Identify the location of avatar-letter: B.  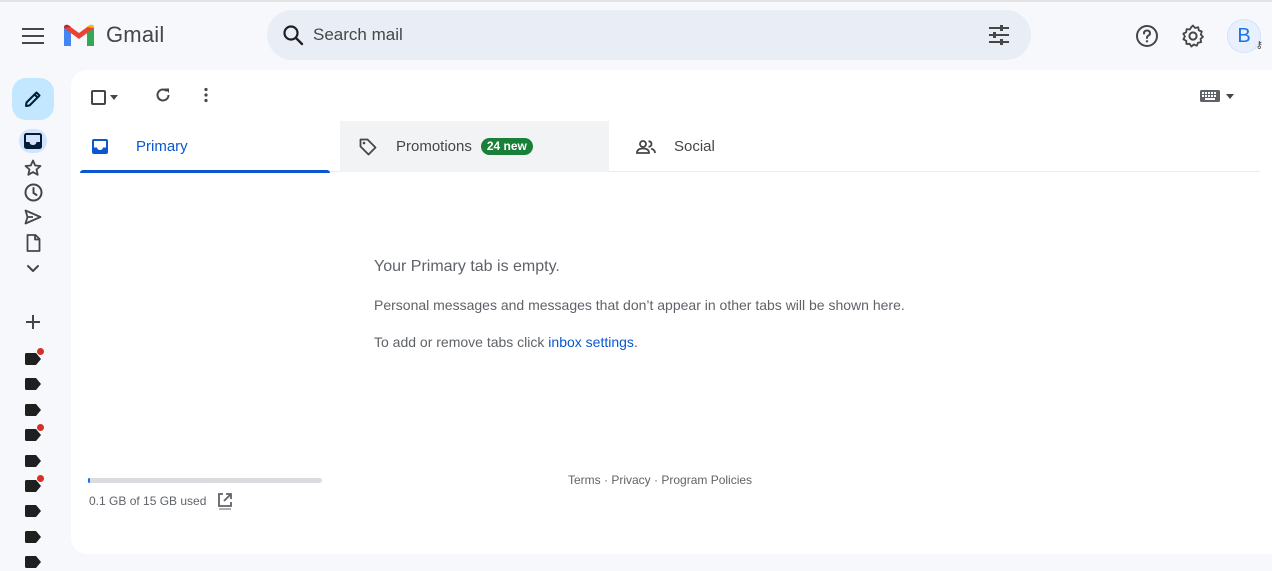
(1244, 35).